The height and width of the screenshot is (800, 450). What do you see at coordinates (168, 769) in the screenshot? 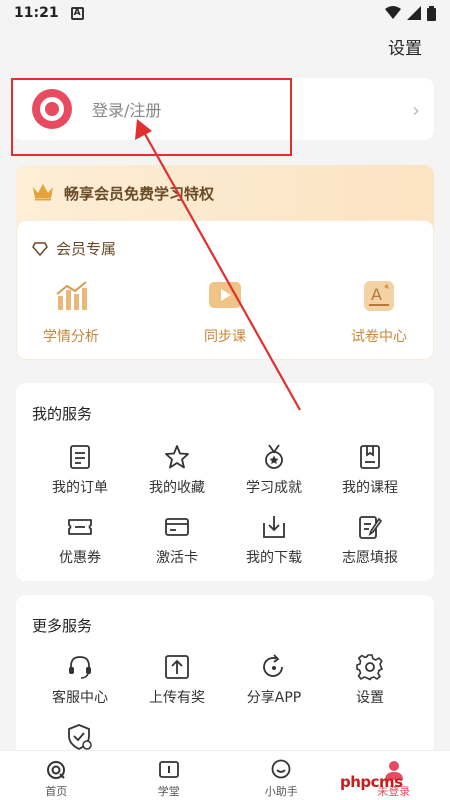
I see `school-icon` at bounding box center [168, 769].